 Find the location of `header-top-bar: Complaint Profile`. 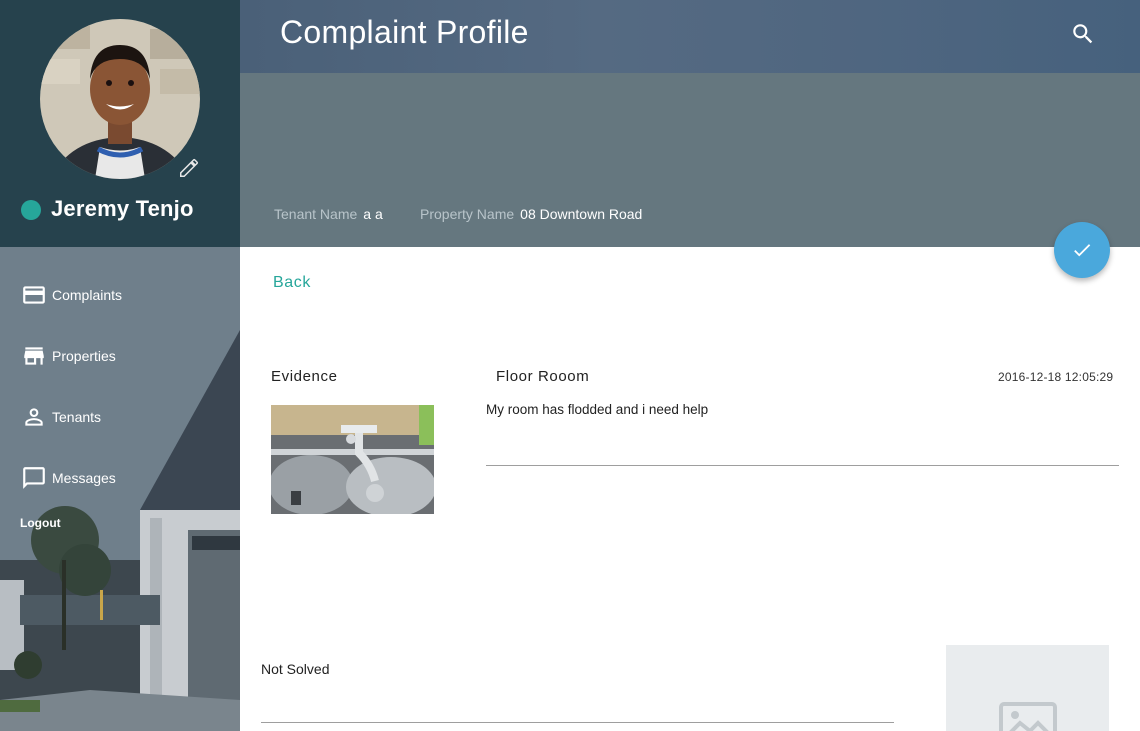

header-top-bar: Complaint Profile is located at coordinates (690, 36).